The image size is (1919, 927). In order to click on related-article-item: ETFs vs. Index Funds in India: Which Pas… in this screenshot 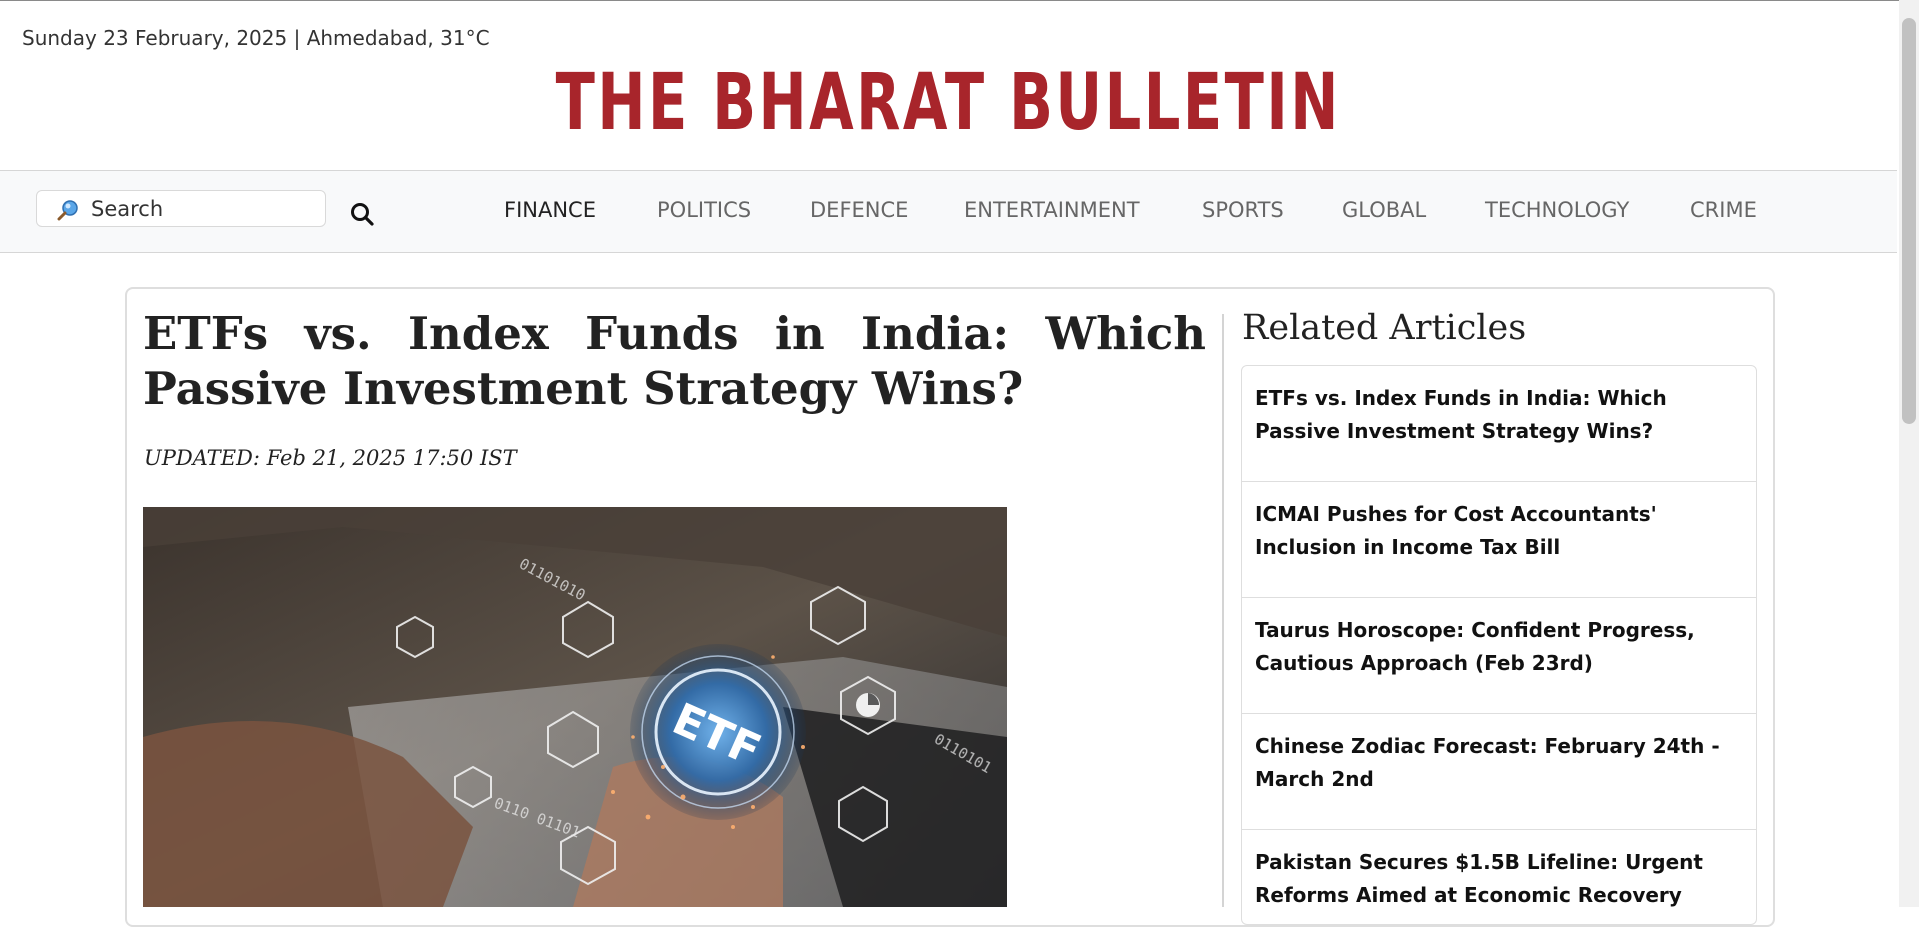, I will do `click(1499, 424)`.